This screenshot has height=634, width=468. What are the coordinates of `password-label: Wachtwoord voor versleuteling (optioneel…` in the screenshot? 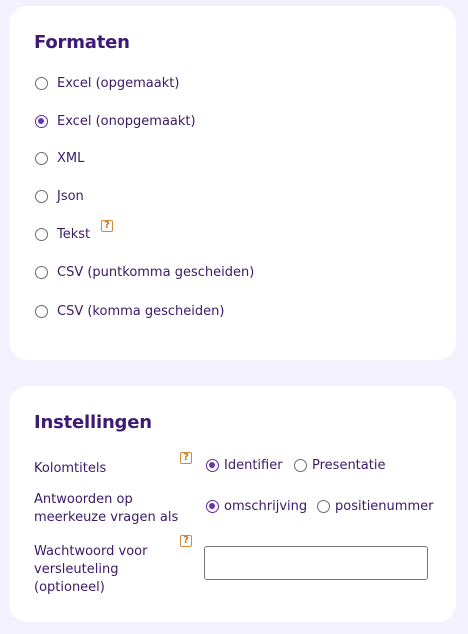 It's located at (91, 569).